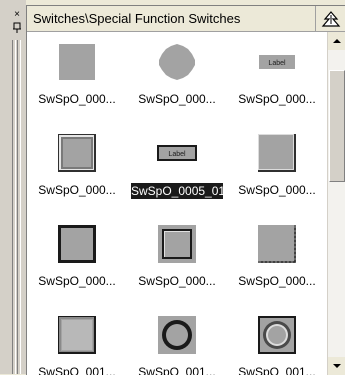  What do you see at coordinates (77, 244) in the screenshot?
I see `black-frame-switch-icon` at bounding box center [77, 244].